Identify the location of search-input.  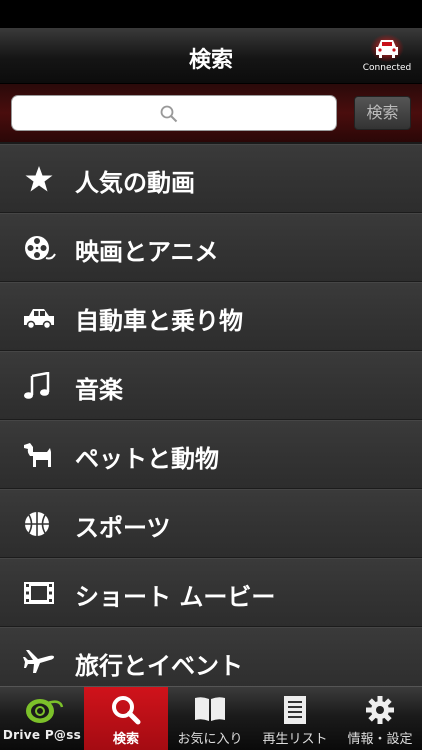
(174, 113).